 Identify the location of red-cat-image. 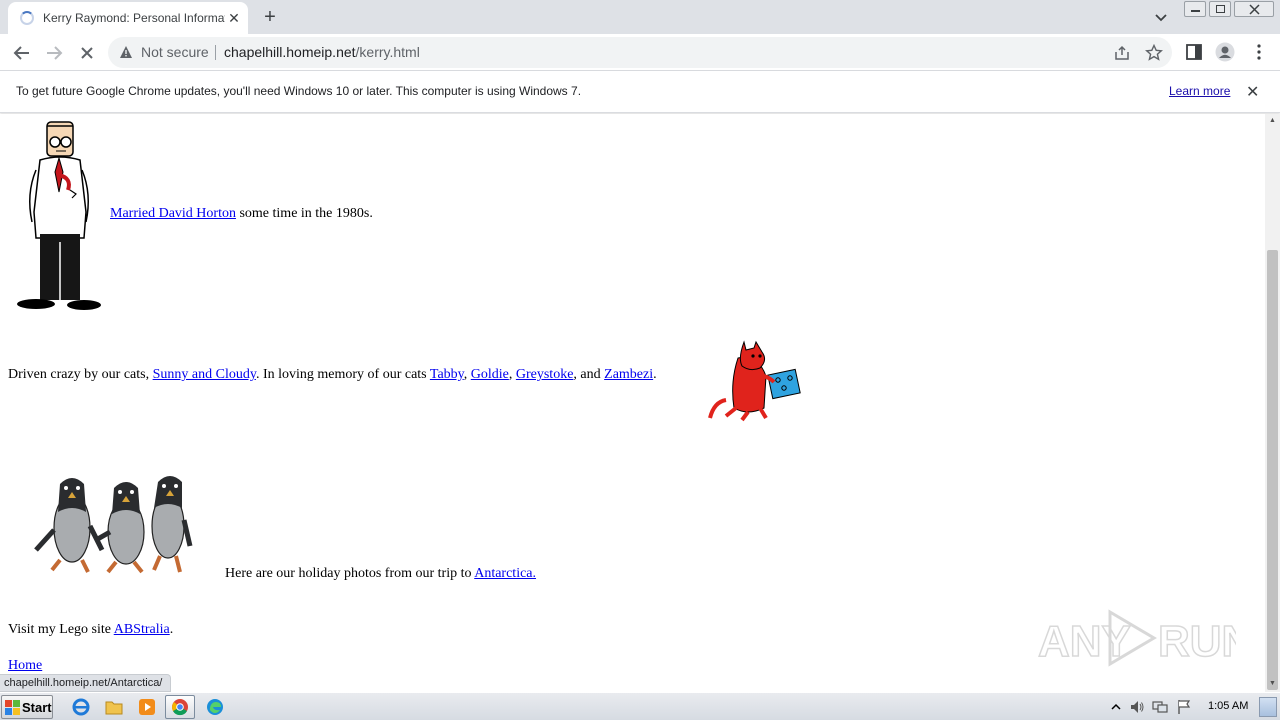
(754, 381).